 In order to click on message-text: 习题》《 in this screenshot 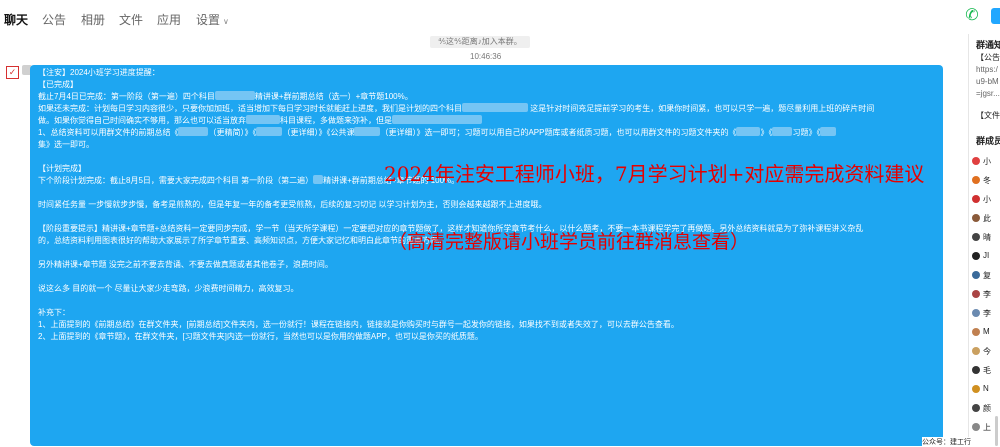, I will do `click(806, 132)`.